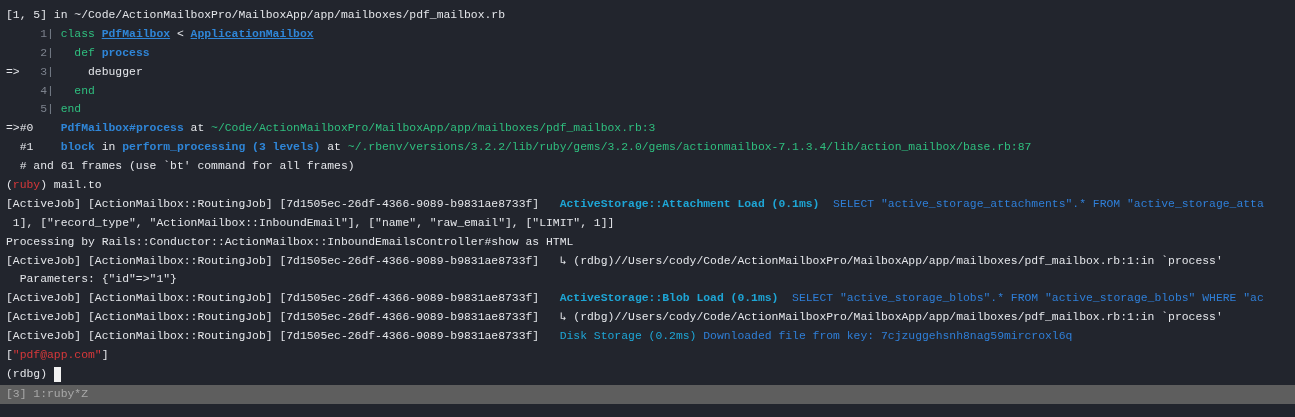 The image size is (1295, 417). What do you see at coordinates (57, 356) in the screenshot?
I see `terminal-line: ["pdf@app.com"]` at bounding box center [57, 356].